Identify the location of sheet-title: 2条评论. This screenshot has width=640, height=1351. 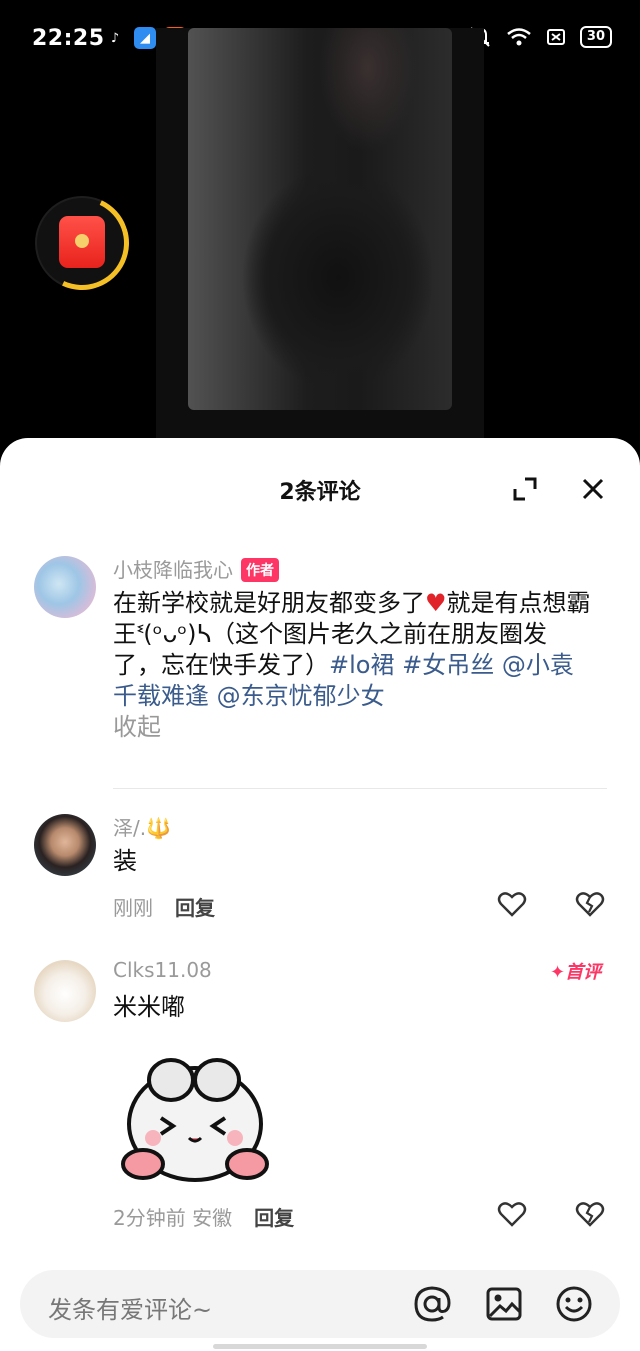
(320, 492).